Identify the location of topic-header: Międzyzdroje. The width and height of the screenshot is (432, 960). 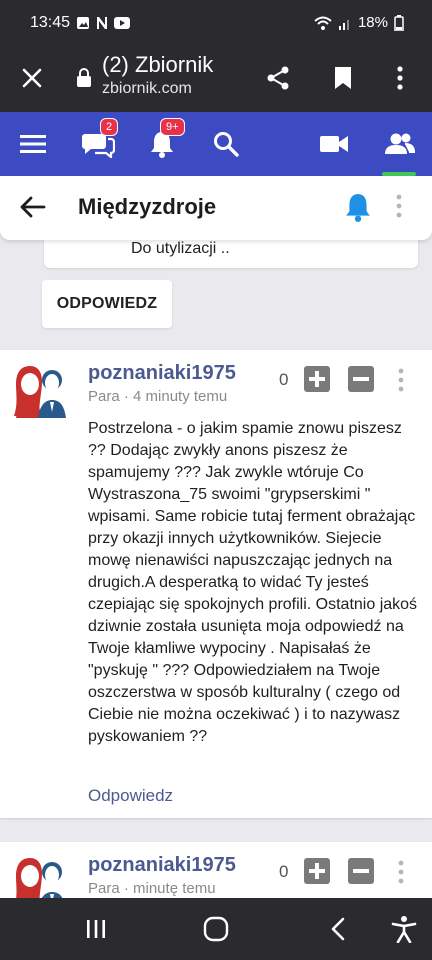
(216, 208).